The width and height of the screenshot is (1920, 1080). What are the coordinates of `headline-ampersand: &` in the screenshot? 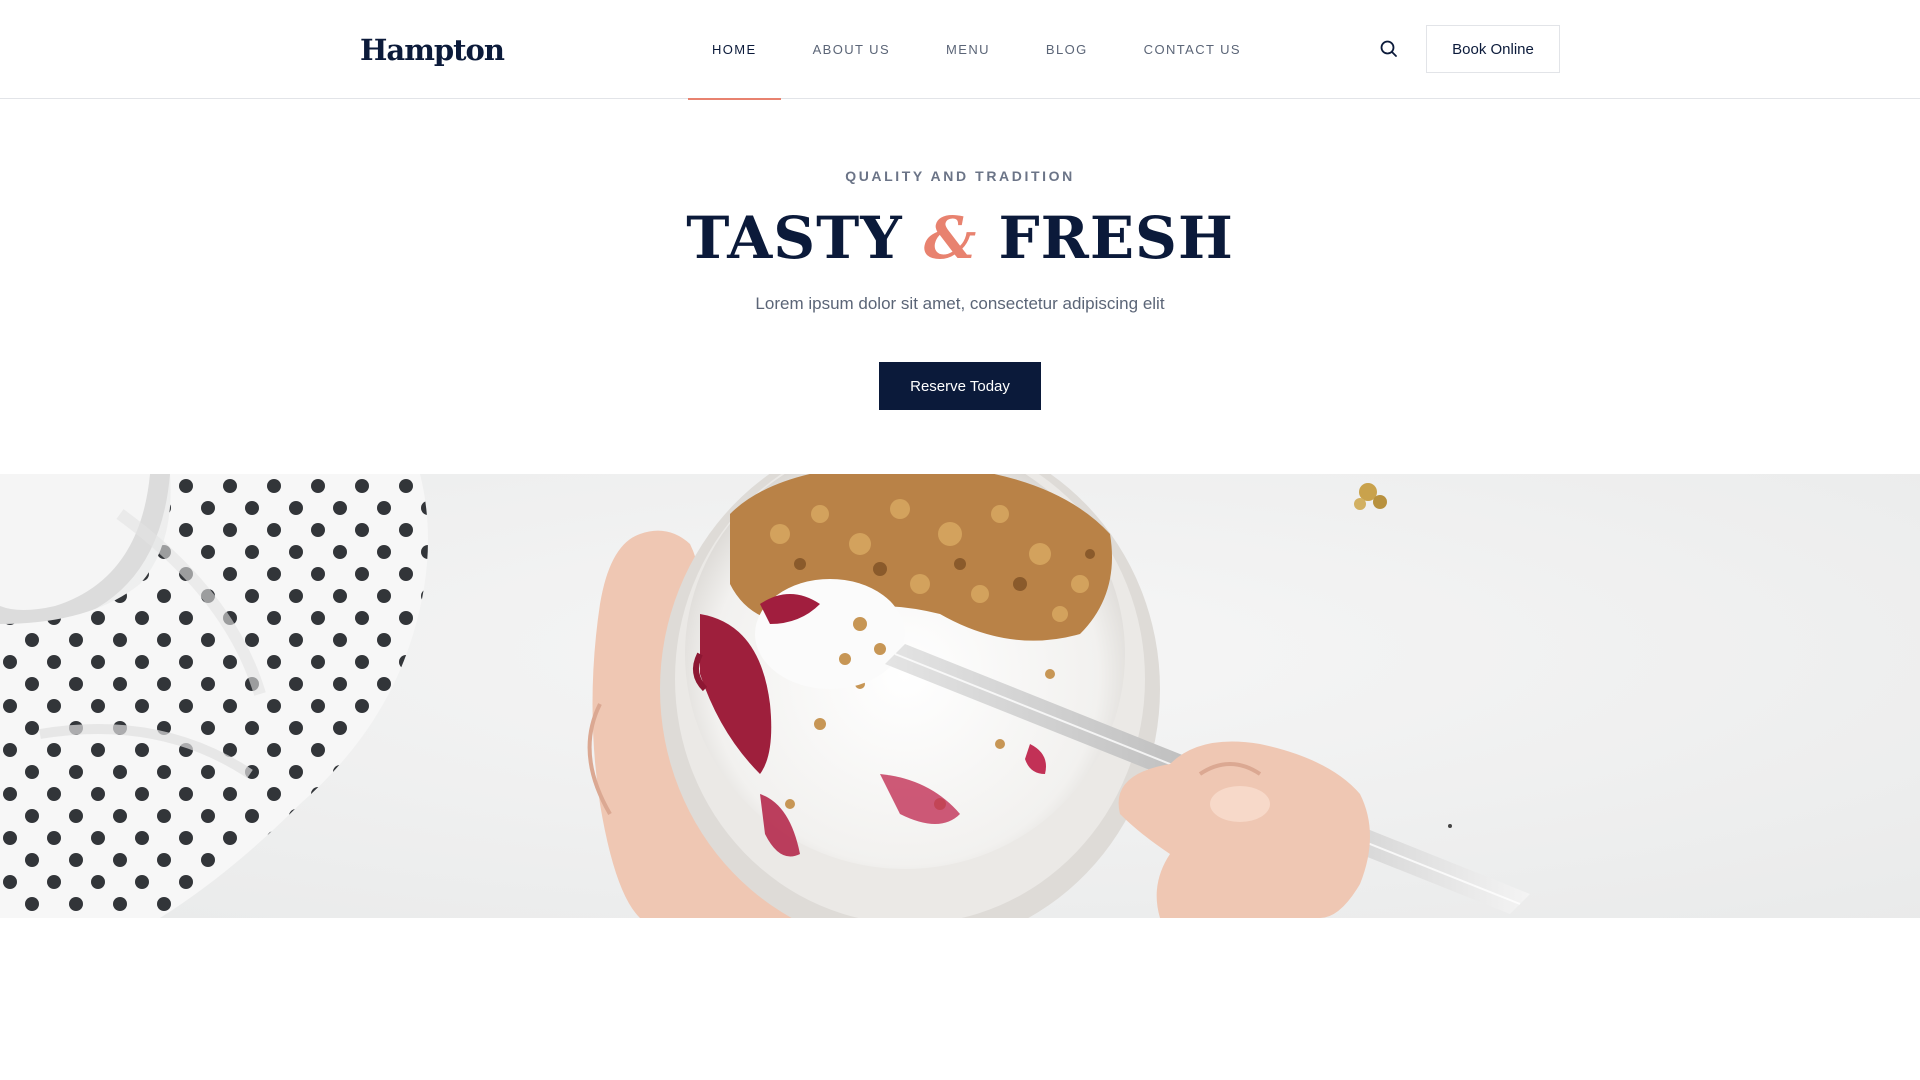 It's located at (950, 238).